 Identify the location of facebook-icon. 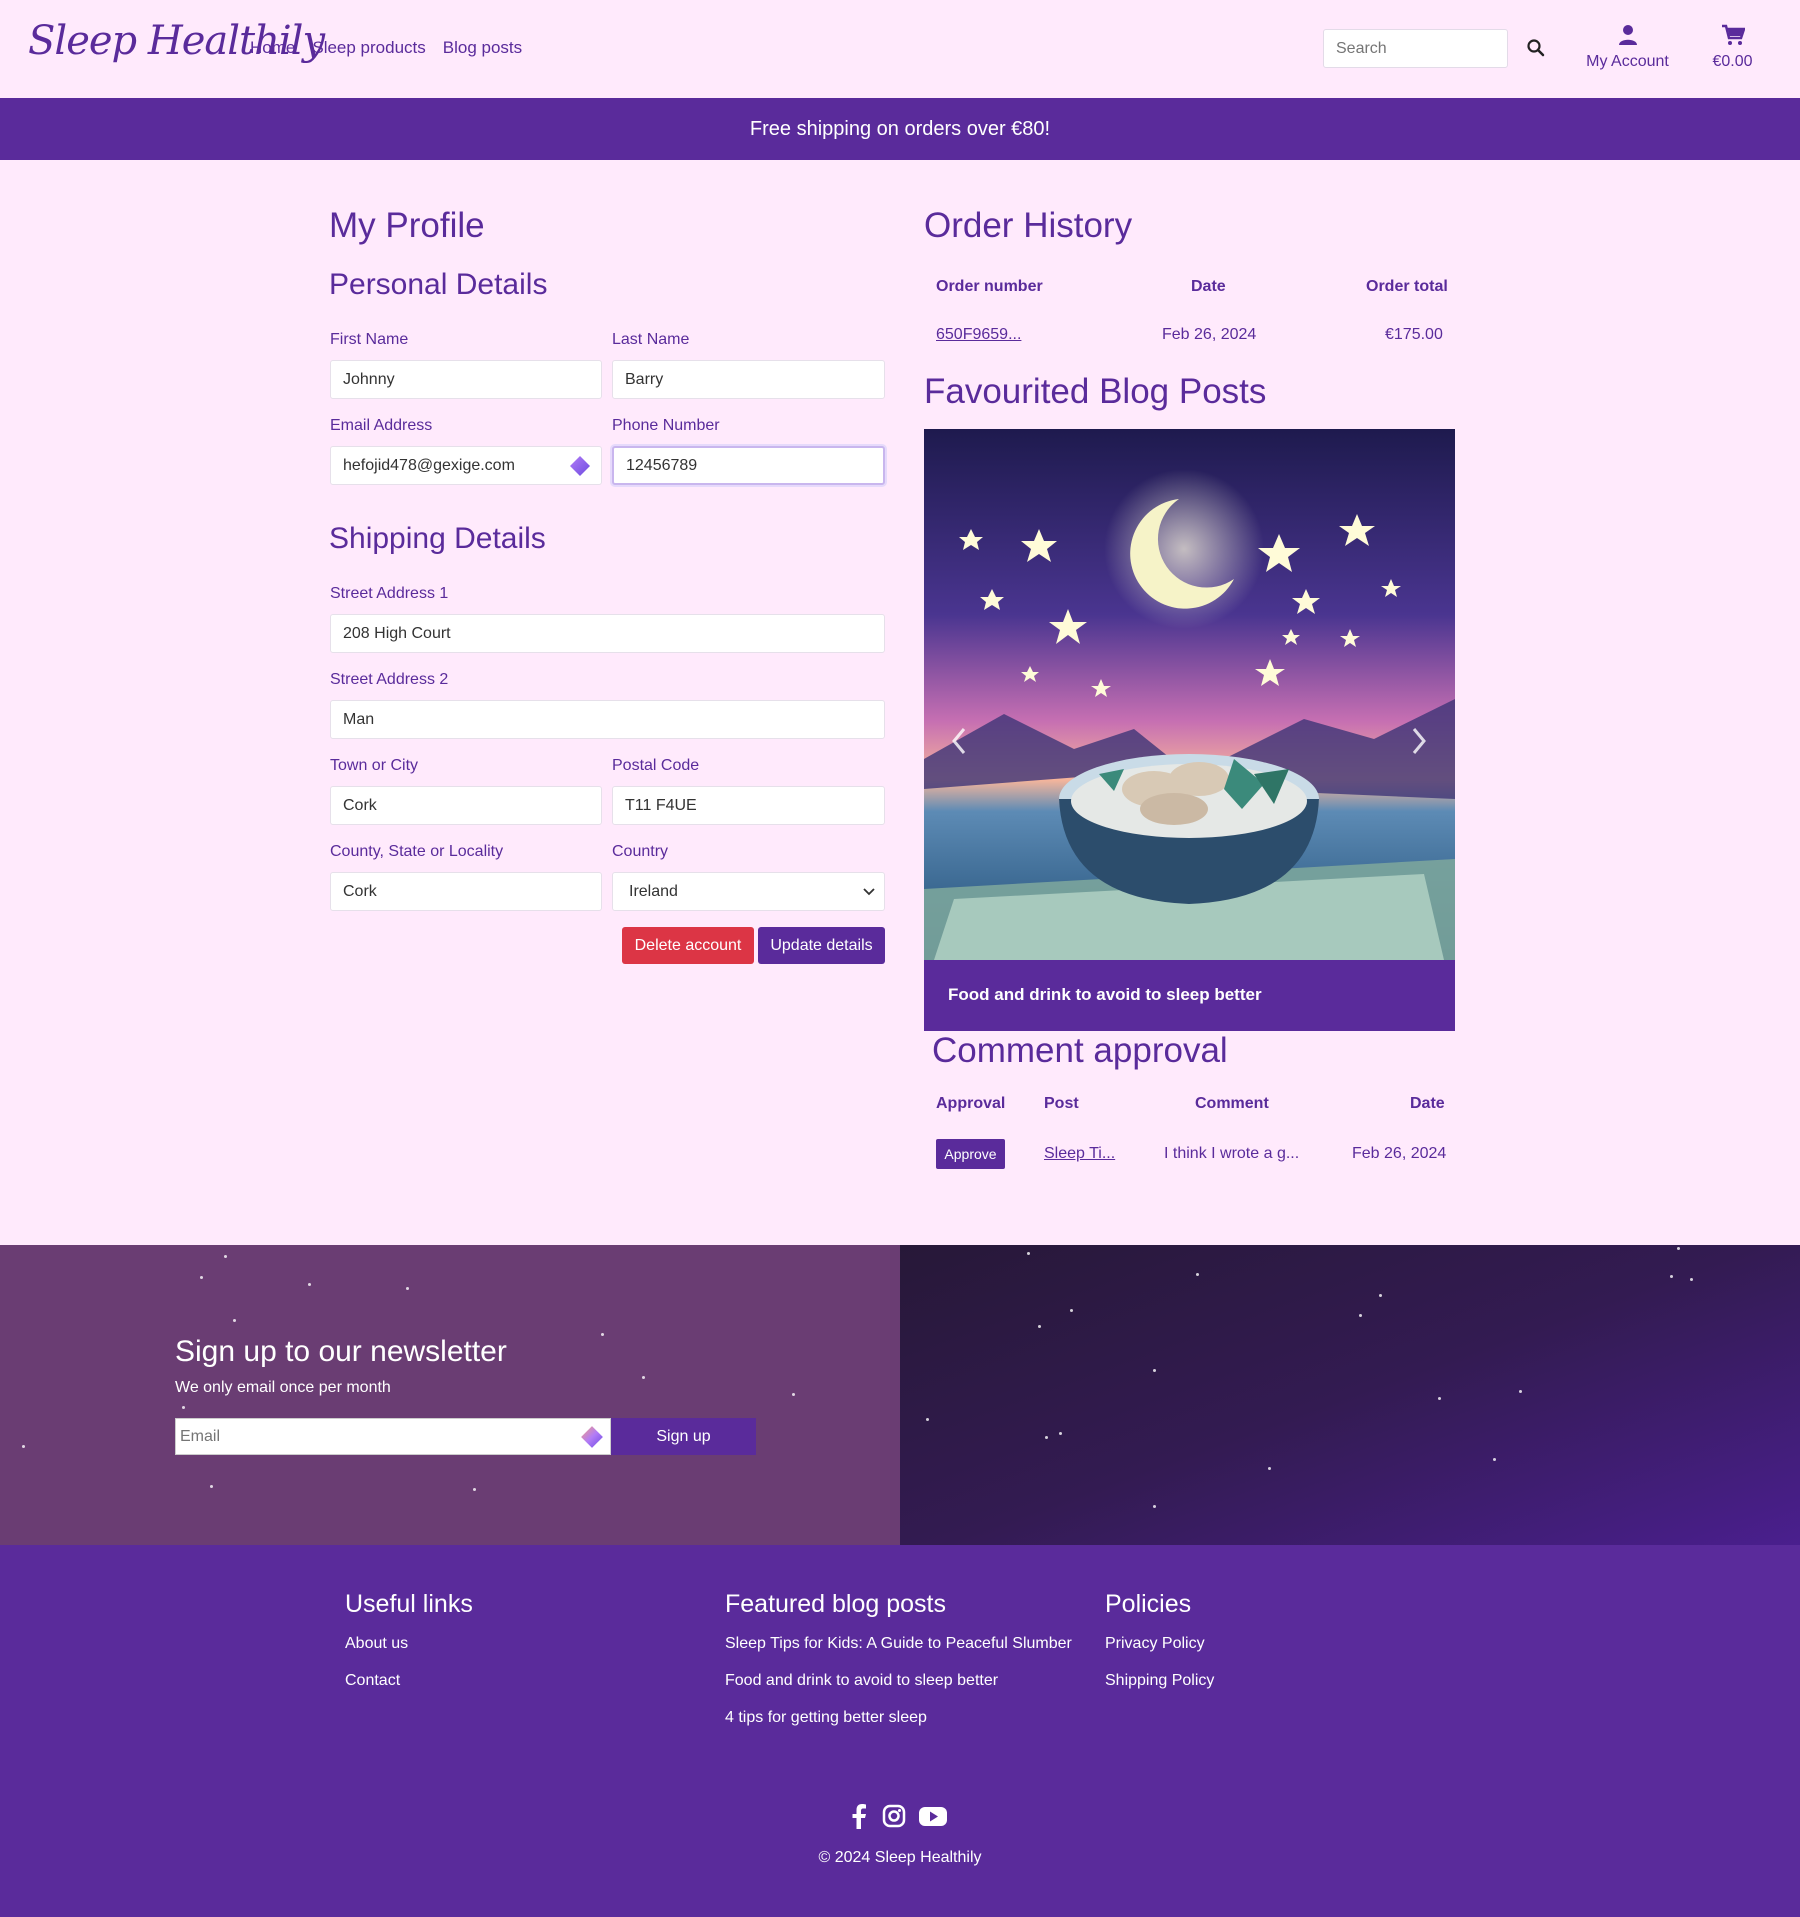
(859, 1816).